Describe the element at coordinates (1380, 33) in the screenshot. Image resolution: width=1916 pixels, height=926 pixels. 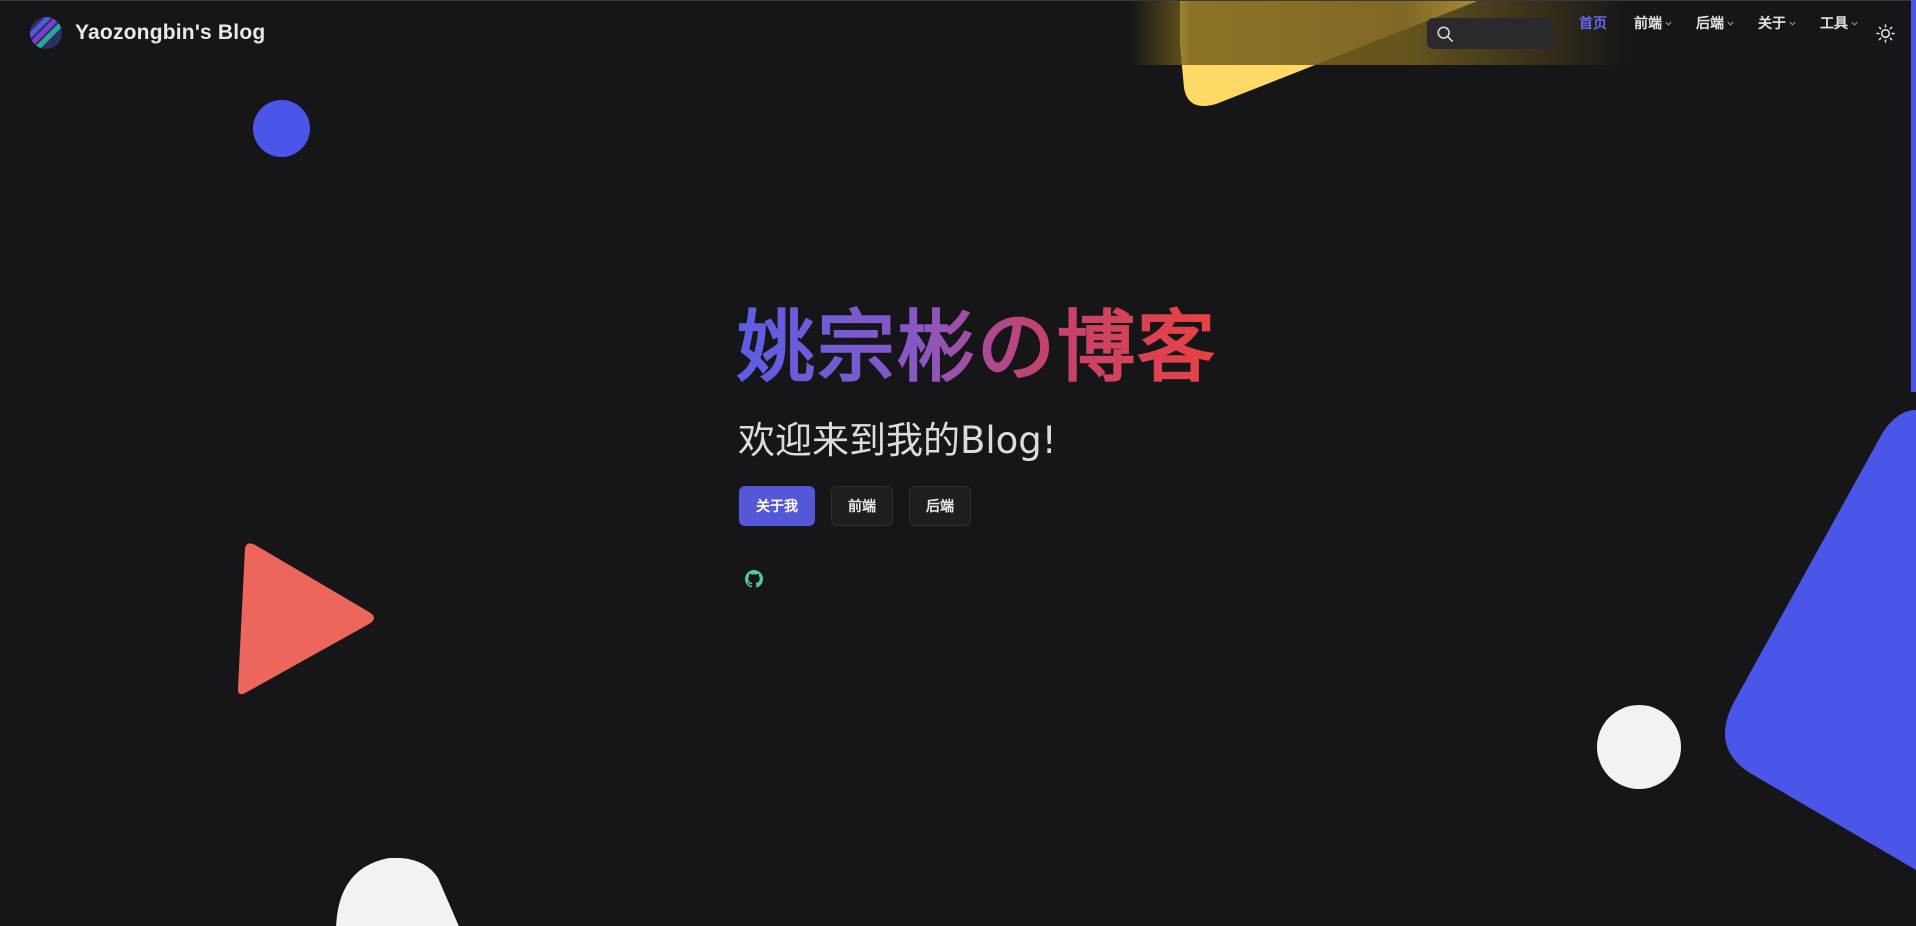
I see `header-glow` at that location.